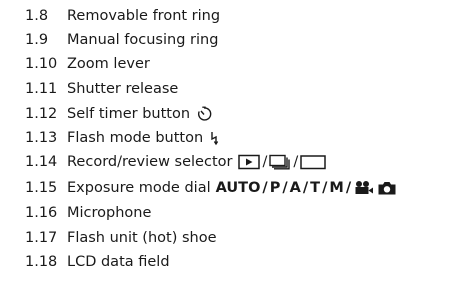 The height and width of the screenshot is (303, 465). Describe the element at coordinates (249, 162) in the screenshot. I see `play-review-icon` at that location.